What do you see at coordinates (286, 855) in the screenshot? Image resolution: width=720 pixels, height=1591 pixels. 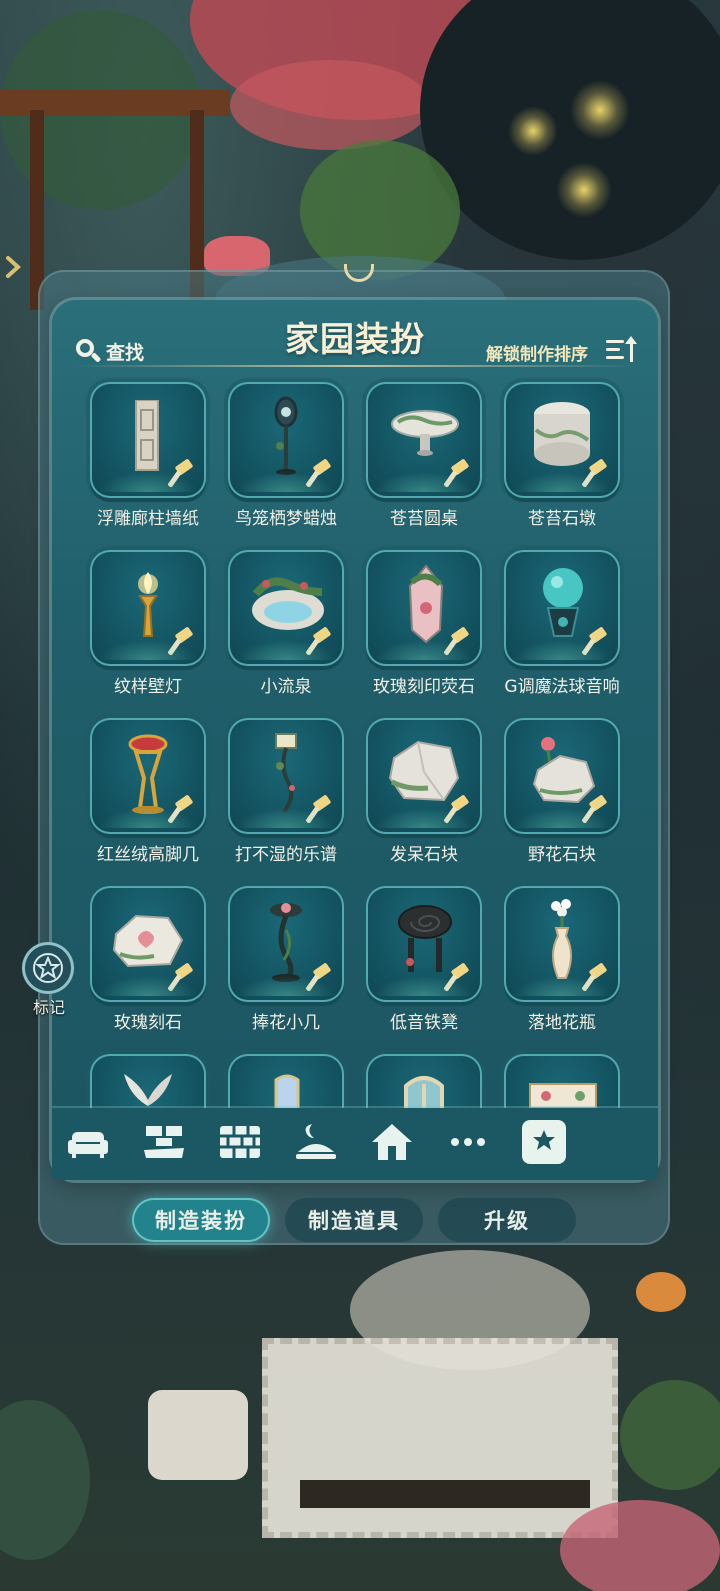 I see `item-label: 打不湿的乐谱` at bounding box center [286, 855].